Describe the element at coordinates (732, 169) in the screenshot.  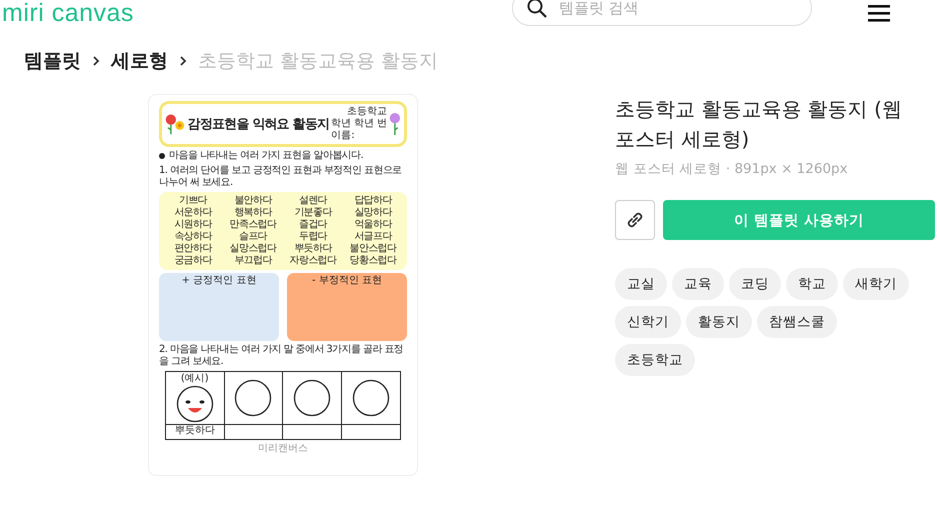
I see `template-size: 웹 포스터 세로형 · 891px × 1260px` at that location.